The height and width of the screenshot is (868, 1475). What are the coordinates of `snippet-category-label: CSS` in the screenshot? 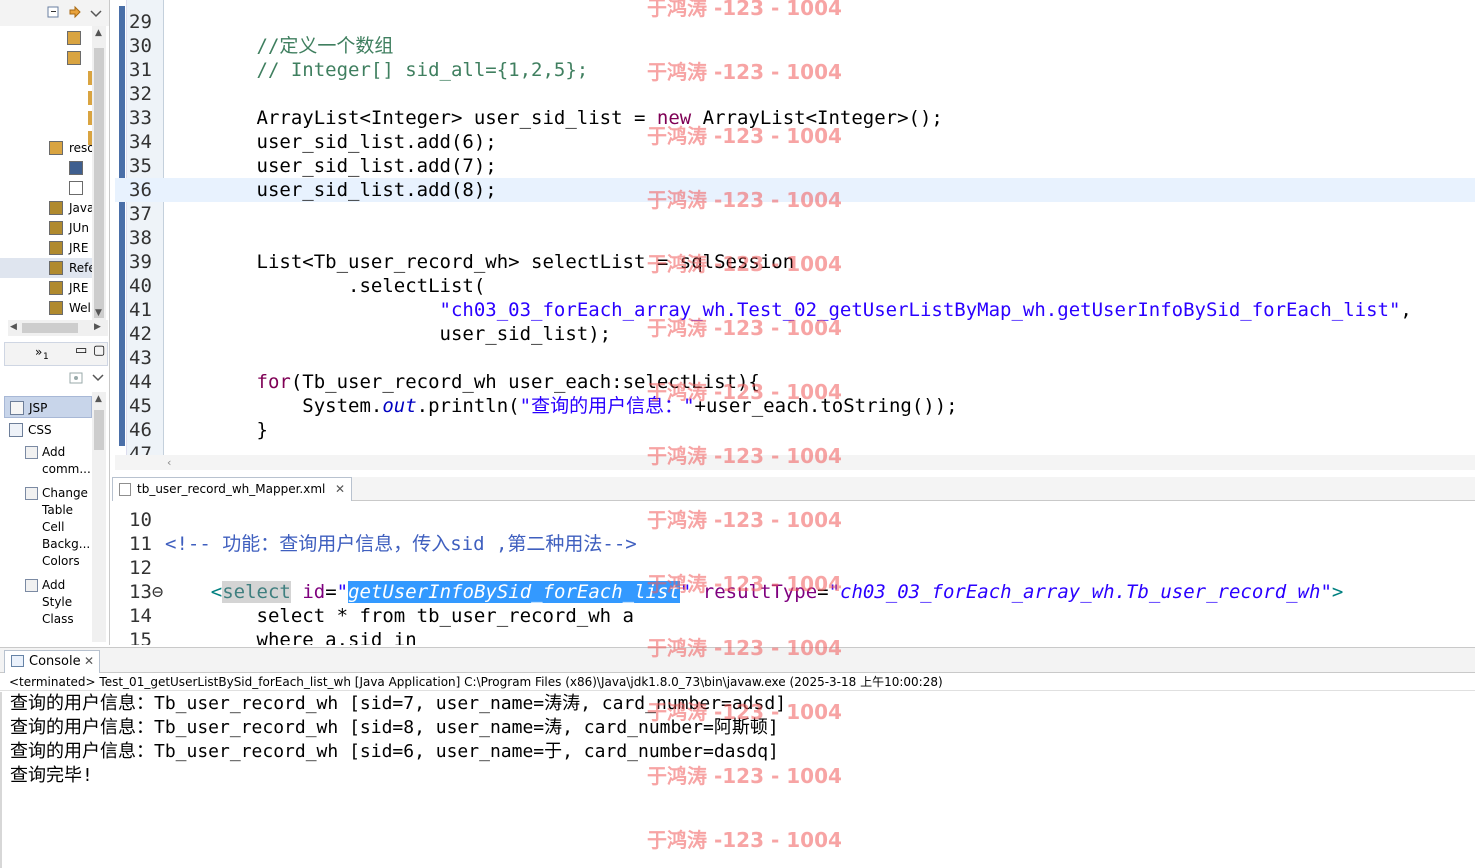 It's located at (40, 430).